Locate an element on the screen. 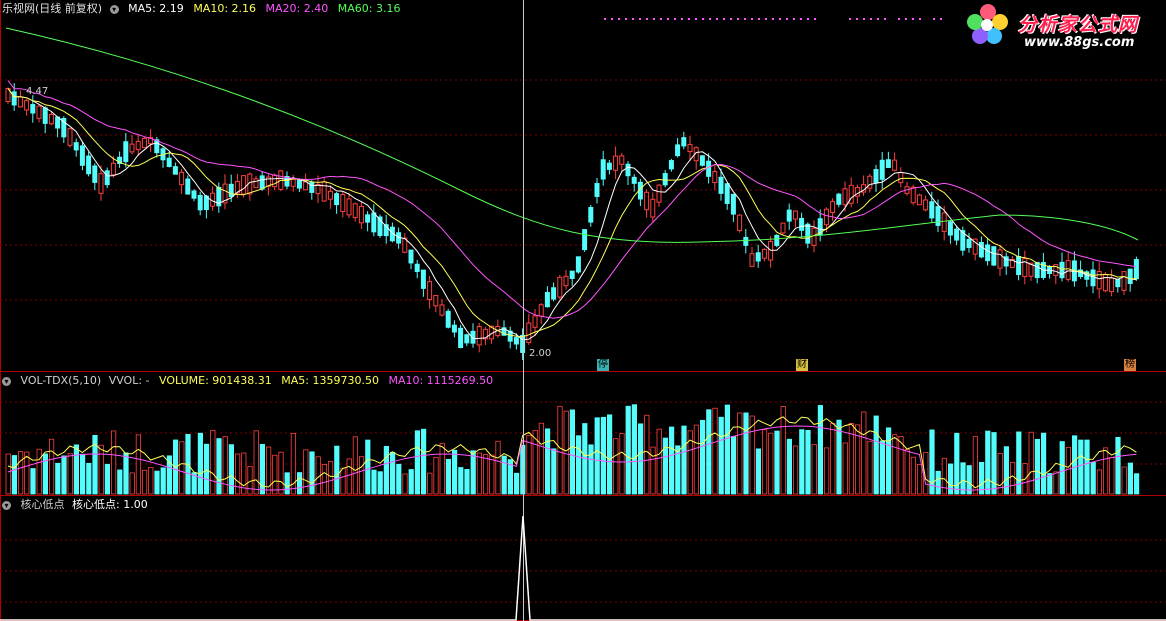 The width and height of the screenshot is (1166, 621). event-marker-finance: 财 is located at coordinates (802, 365).